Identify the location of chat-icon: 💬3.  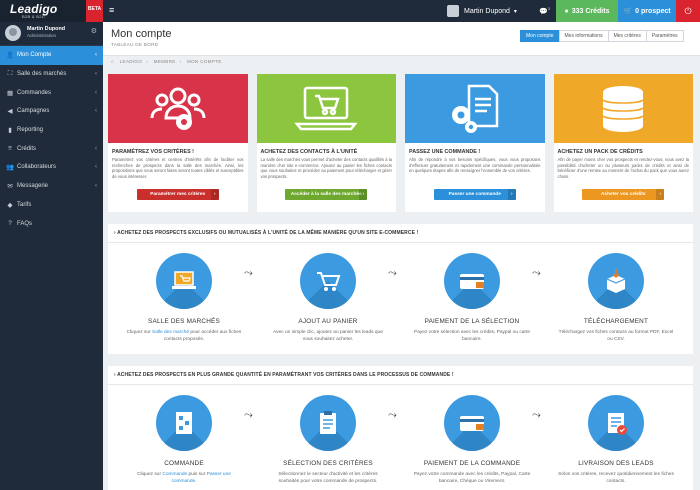
(544, 10).